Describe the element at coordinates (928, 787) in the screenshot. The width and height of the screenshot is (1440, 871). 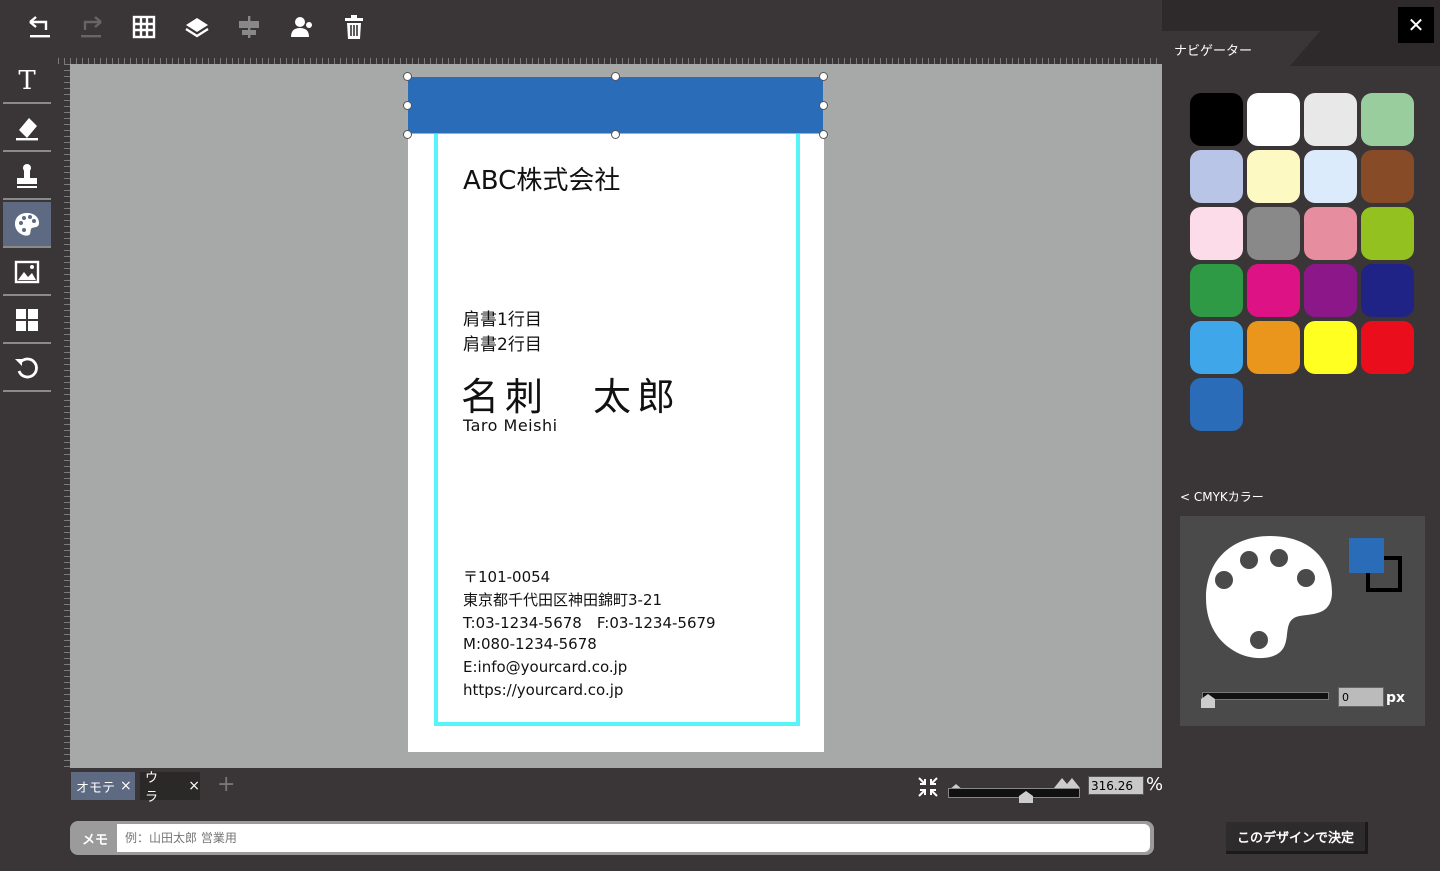
I see `fit-screen-icon` at that location.